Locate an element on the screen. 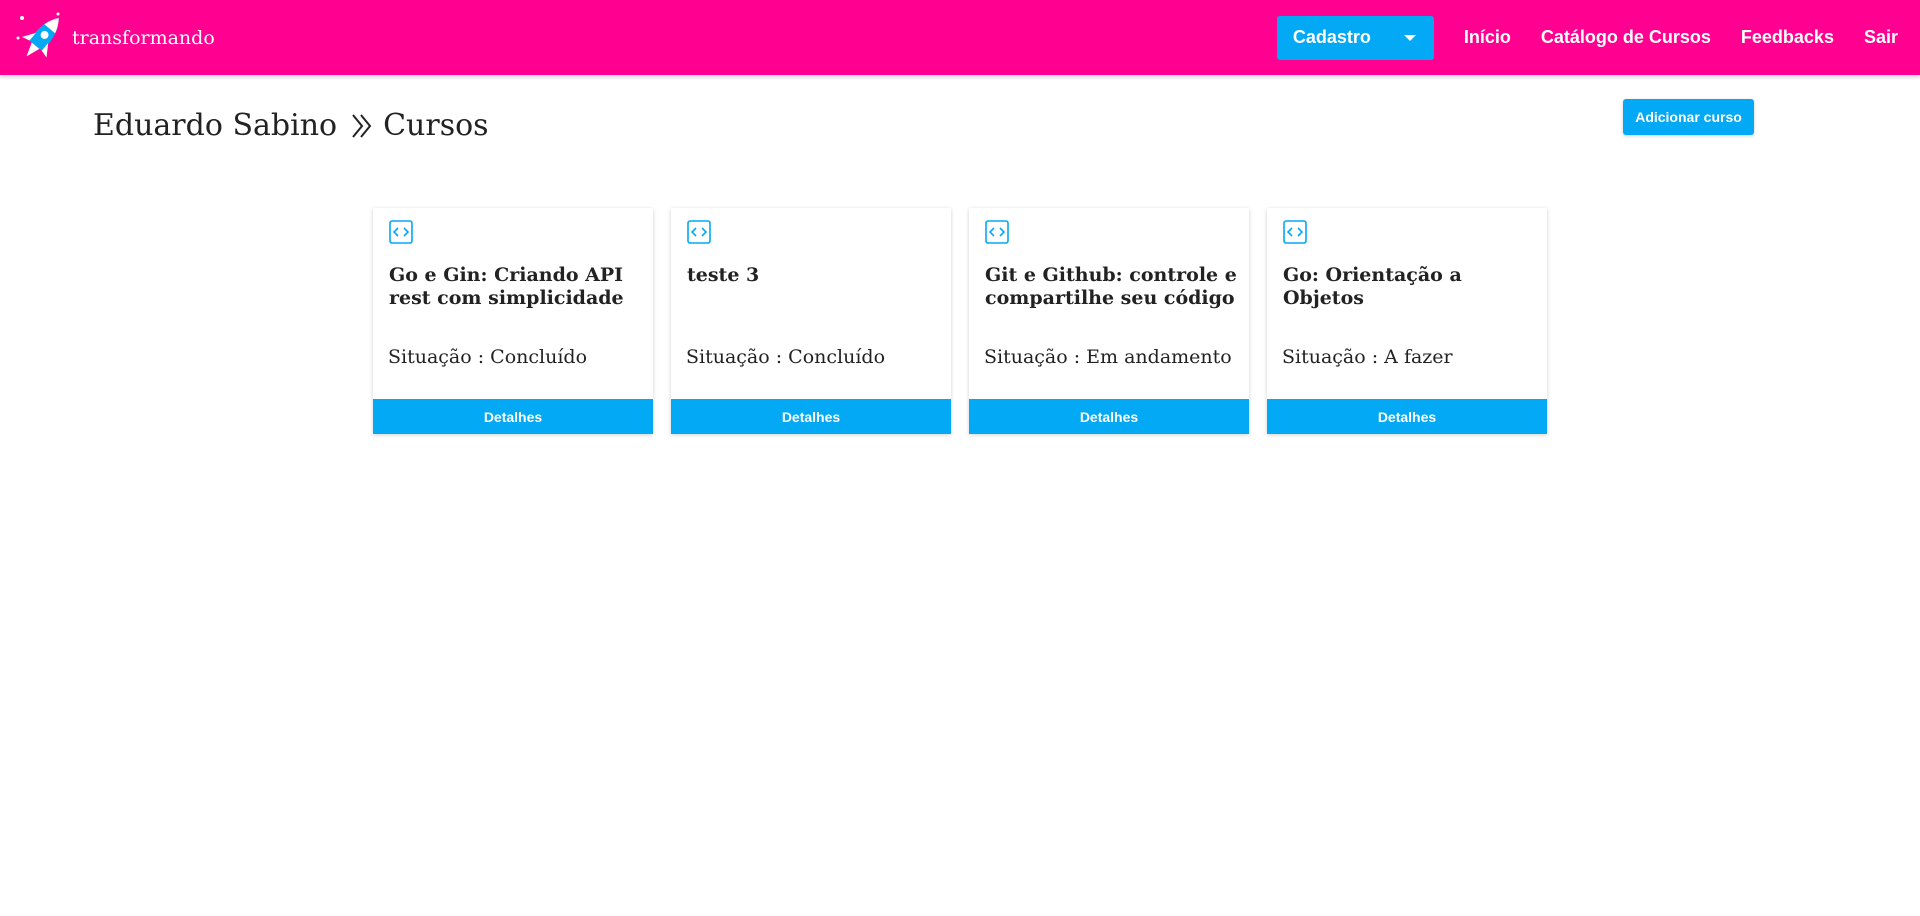 The width and height of the screenshot is (1920, 916). breadcrumb-user: Eduardo Sabino is located at coordinates (215, 125).